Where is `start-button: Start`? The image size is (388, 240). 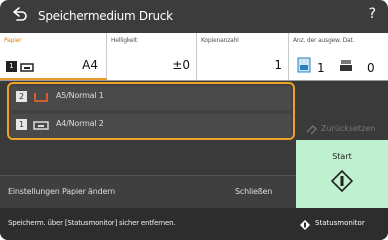 start-button: Start is located at coordinates (342, 174).